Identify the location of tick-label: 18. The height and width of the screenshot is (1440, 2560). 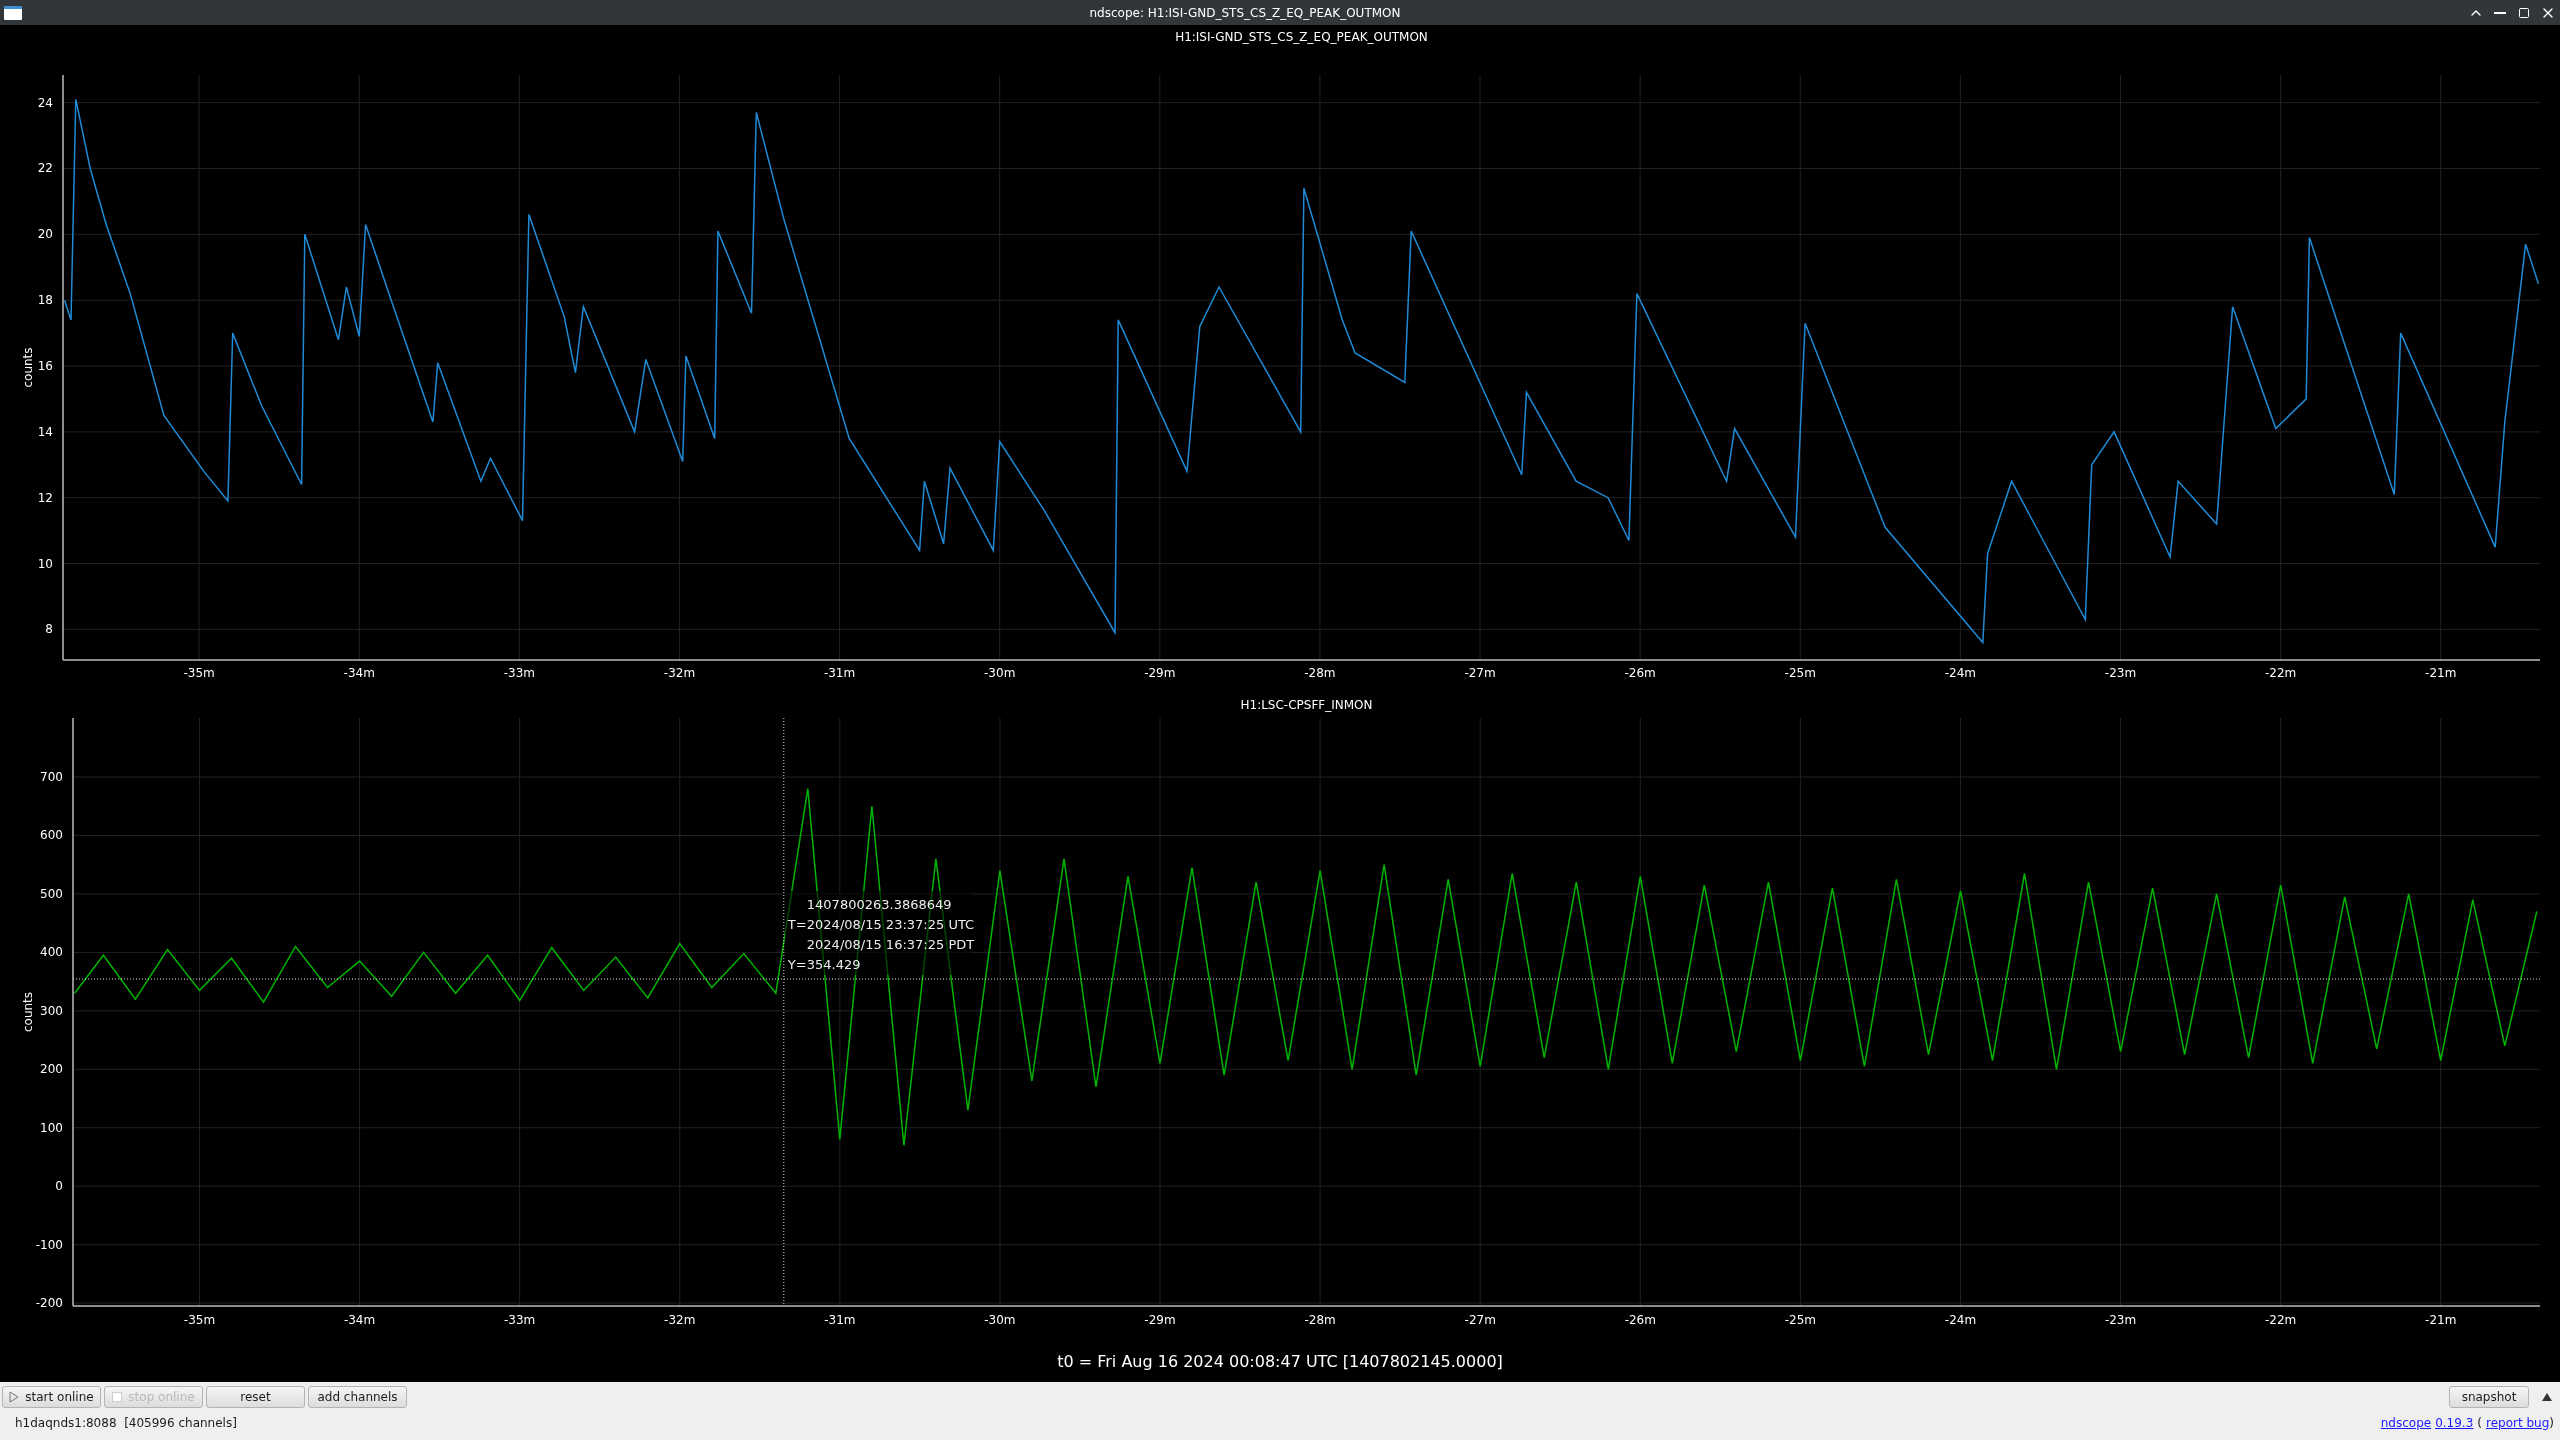
(45, 300).